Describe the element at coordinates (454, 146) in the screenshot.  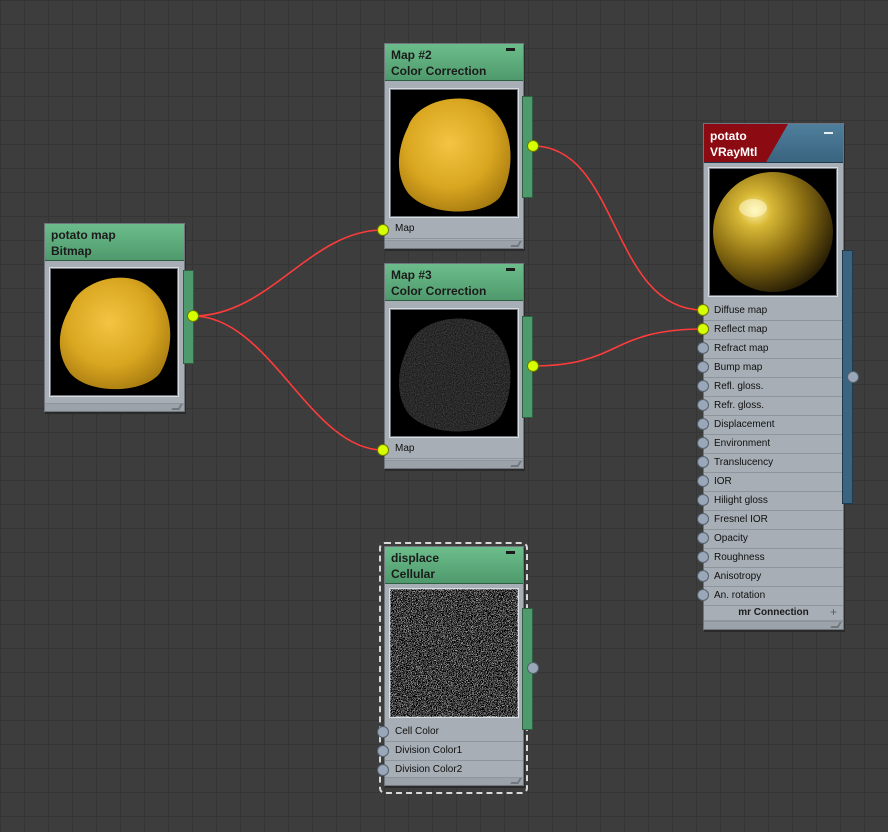
I see `map2-node: Map #2 Color Correction Map` at that location.